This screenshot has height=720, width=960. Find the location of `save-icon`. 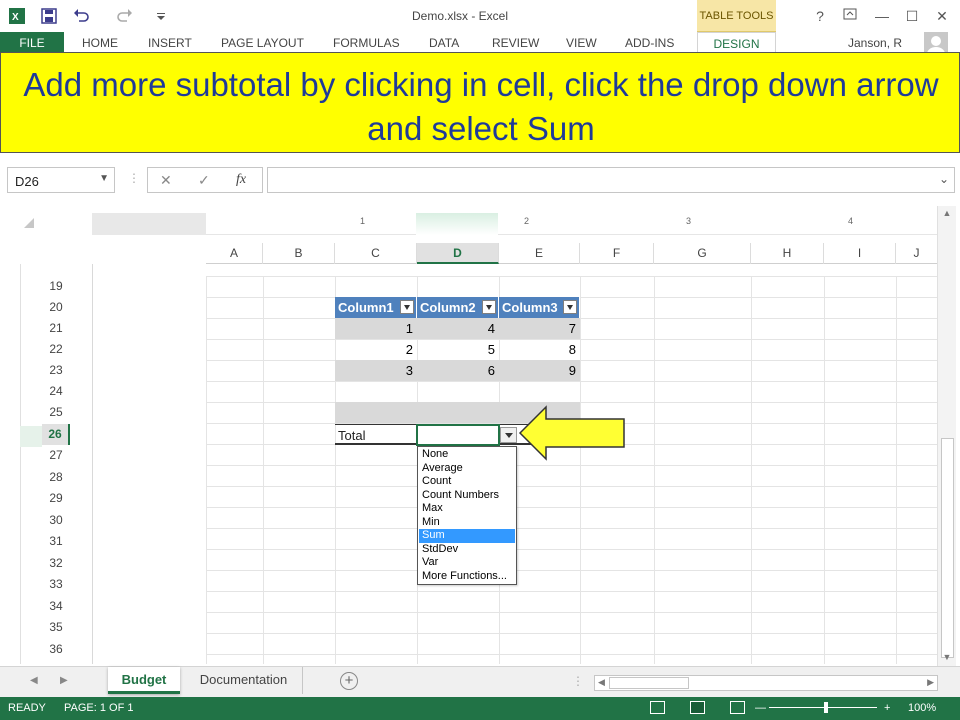

save-icon is located at coordinates (49, 16).